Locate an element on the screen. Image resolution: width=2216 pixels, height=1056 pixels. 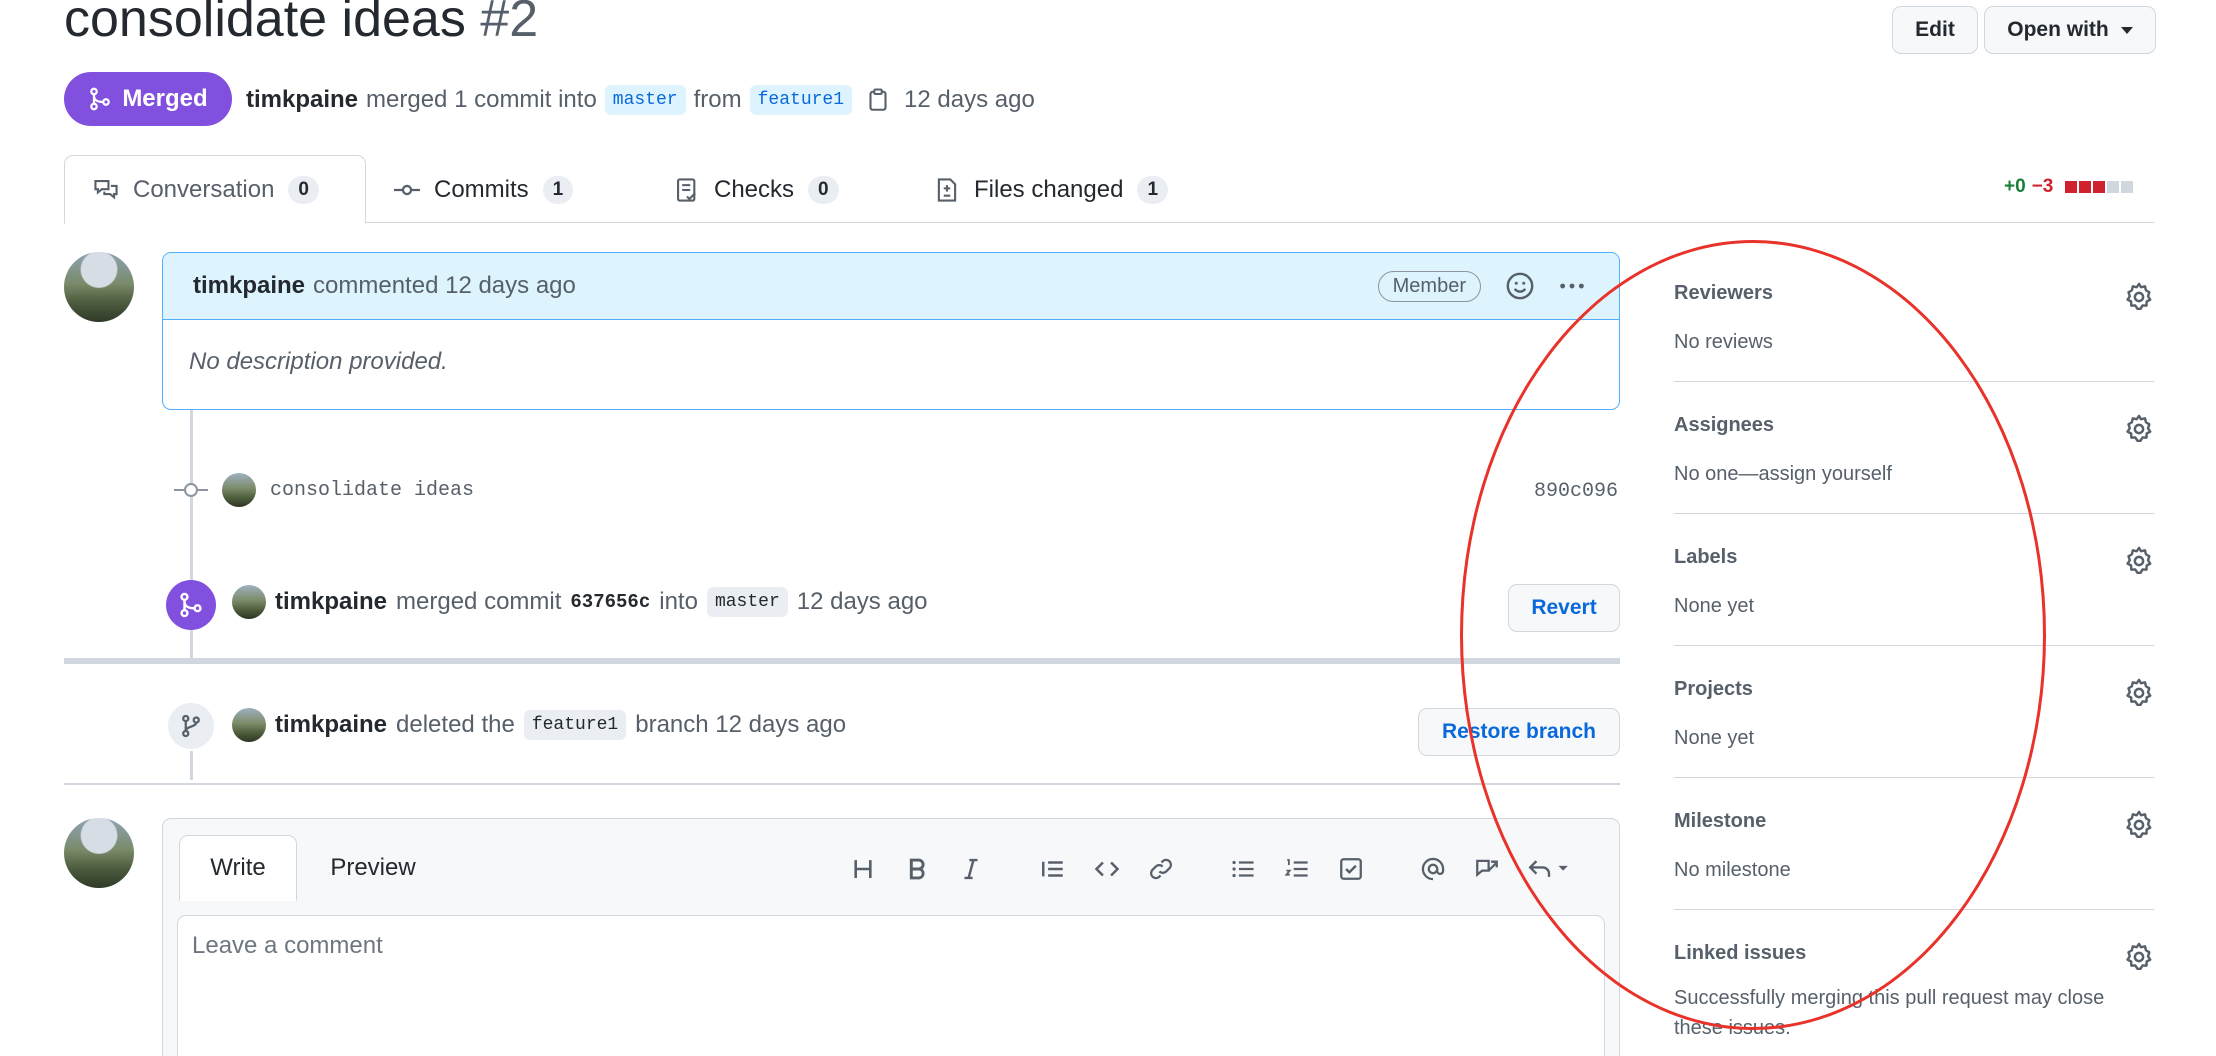
projects-title: Projects is located at coordinates (1914, 689).